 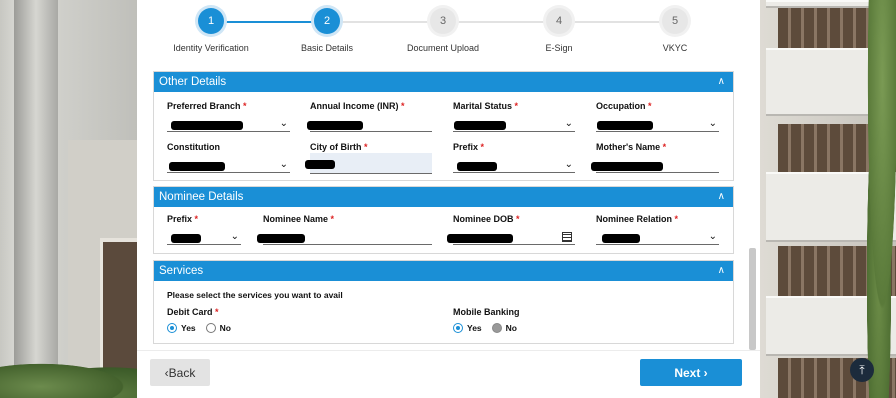 I want to click on field-label: Mother's Name, so click(x=628, y=147).